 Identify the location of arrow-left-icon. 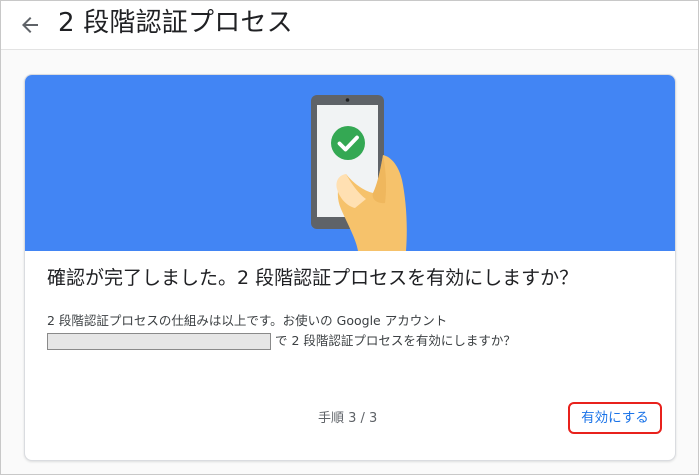
(30, 25).